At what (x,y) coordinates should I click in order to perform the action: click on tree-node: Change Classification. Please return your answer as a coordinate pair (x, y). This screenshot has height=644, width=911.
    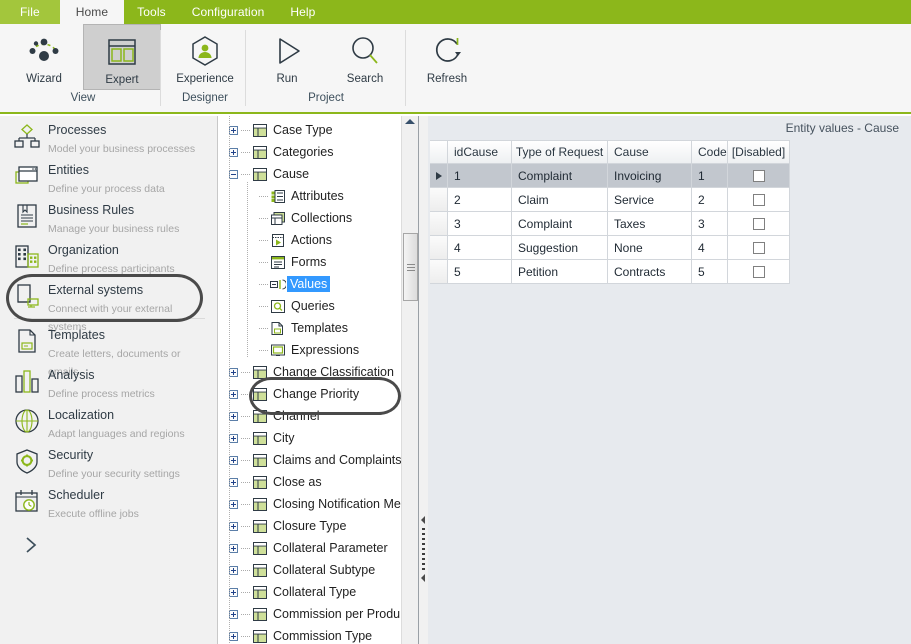
    Looking at the image, I should click on (318, 372).